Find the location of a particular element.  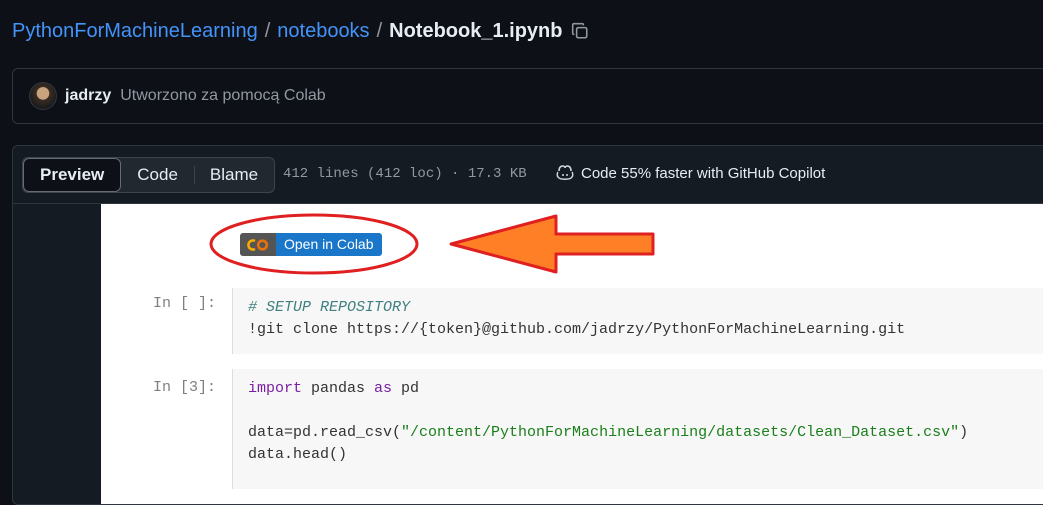

copy-icon is located at coordinates (580, 31).